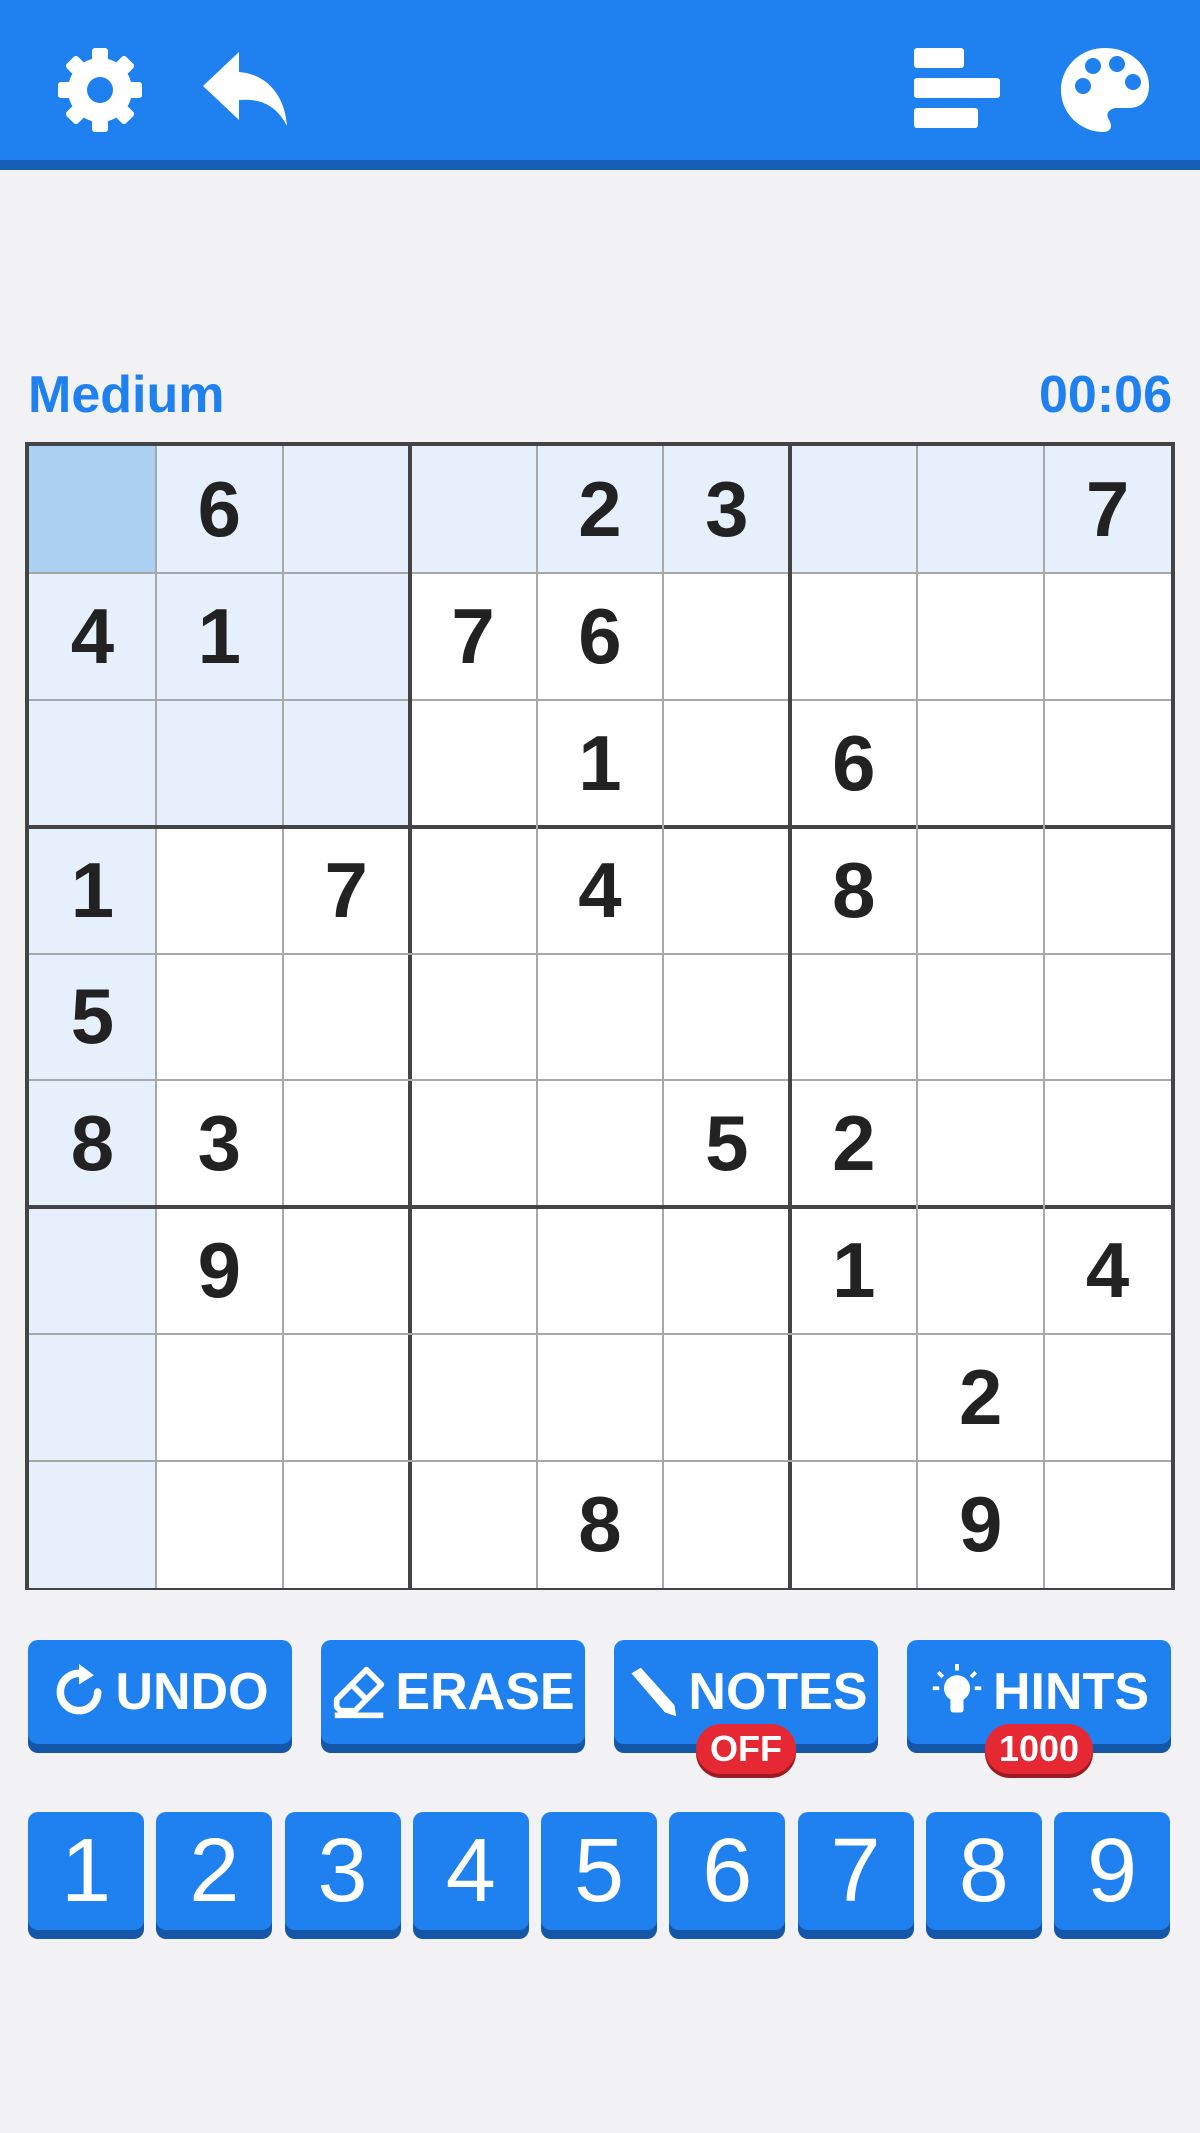 The width and height of the screenshot is (1200, 2133). I want to click on undo-button: UNDO, so click(160, 1692).